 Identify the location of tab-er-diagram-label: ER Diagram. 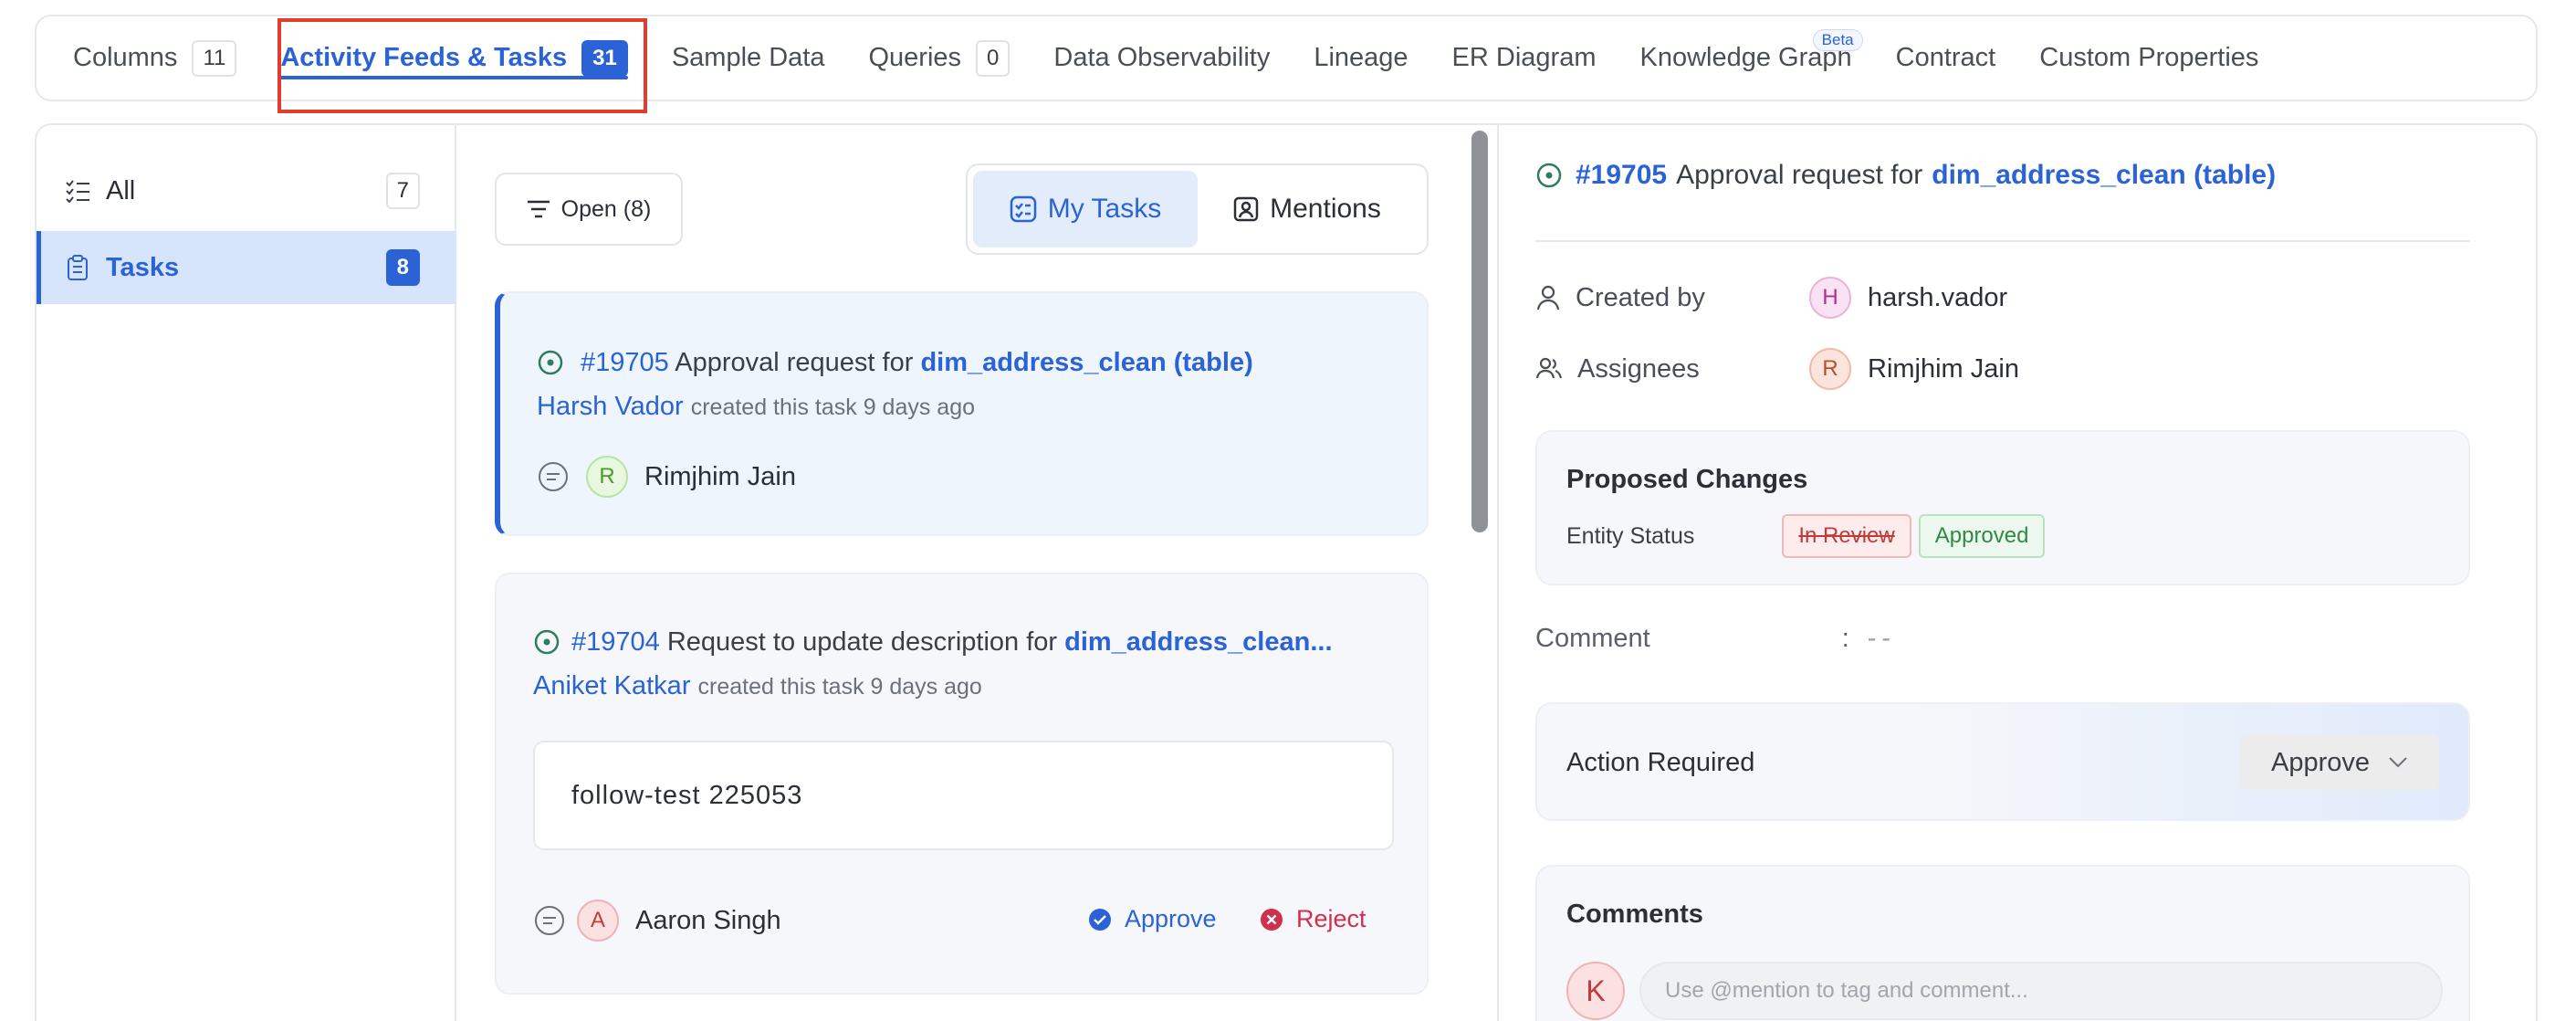
(1524, 57).